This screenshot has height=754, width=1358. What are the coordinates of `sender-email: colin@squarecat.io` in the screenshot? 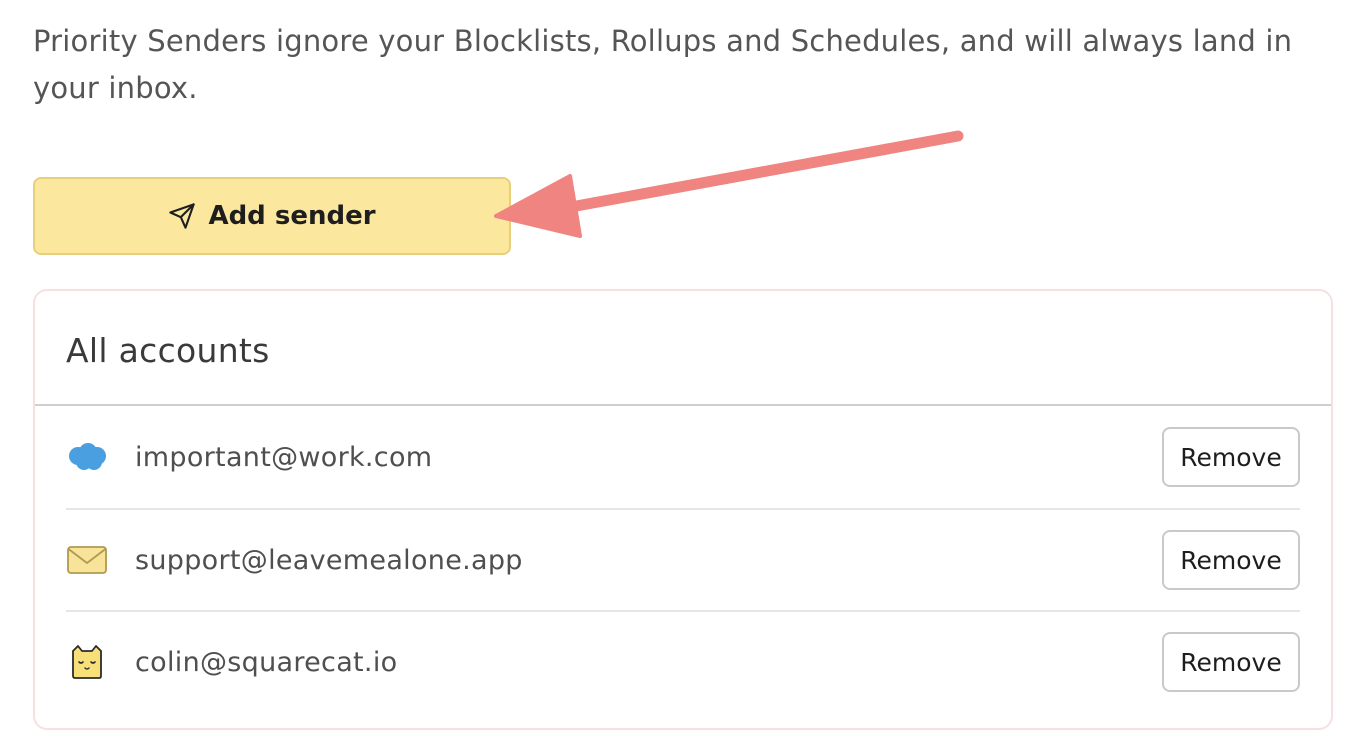 It's located at (266, 662).